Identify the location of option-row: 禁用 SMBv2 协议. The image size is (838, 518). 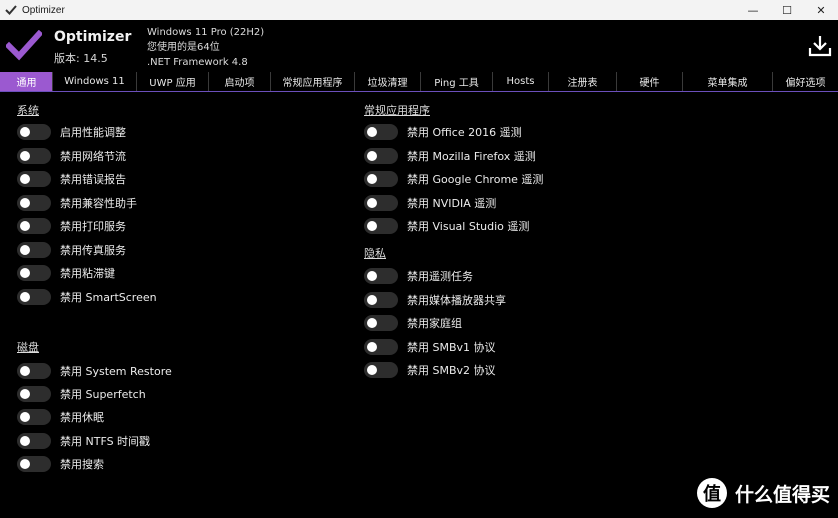
(430, 370).